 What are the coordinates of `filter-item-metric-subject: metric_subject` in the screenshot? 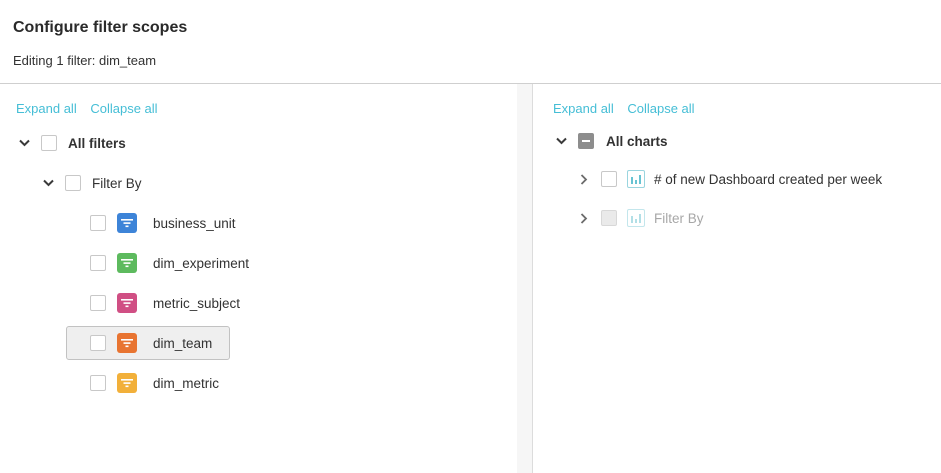 It's located at (165, 303).